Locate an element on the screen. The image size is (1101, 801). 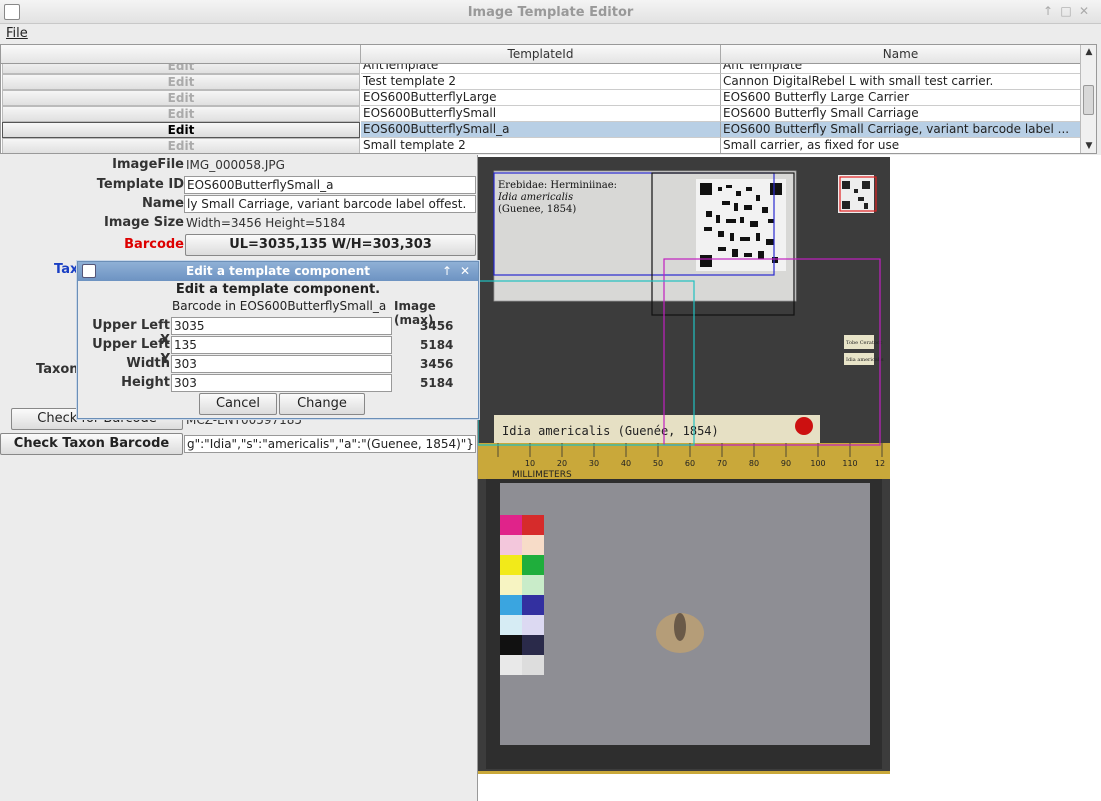
ruler-number: 50 is located at coordinates (658, 463).